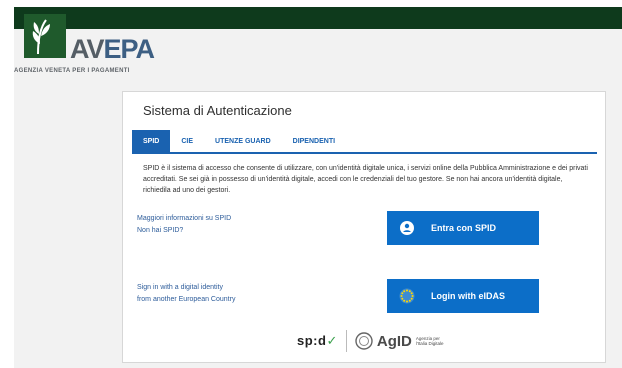 This screenshot has width=622, height=368. What do you see at coordinates (468, 296) in the screenshot?
I see `eidas-button-label: Login with eIDAS` at bounding box center [468, 296].